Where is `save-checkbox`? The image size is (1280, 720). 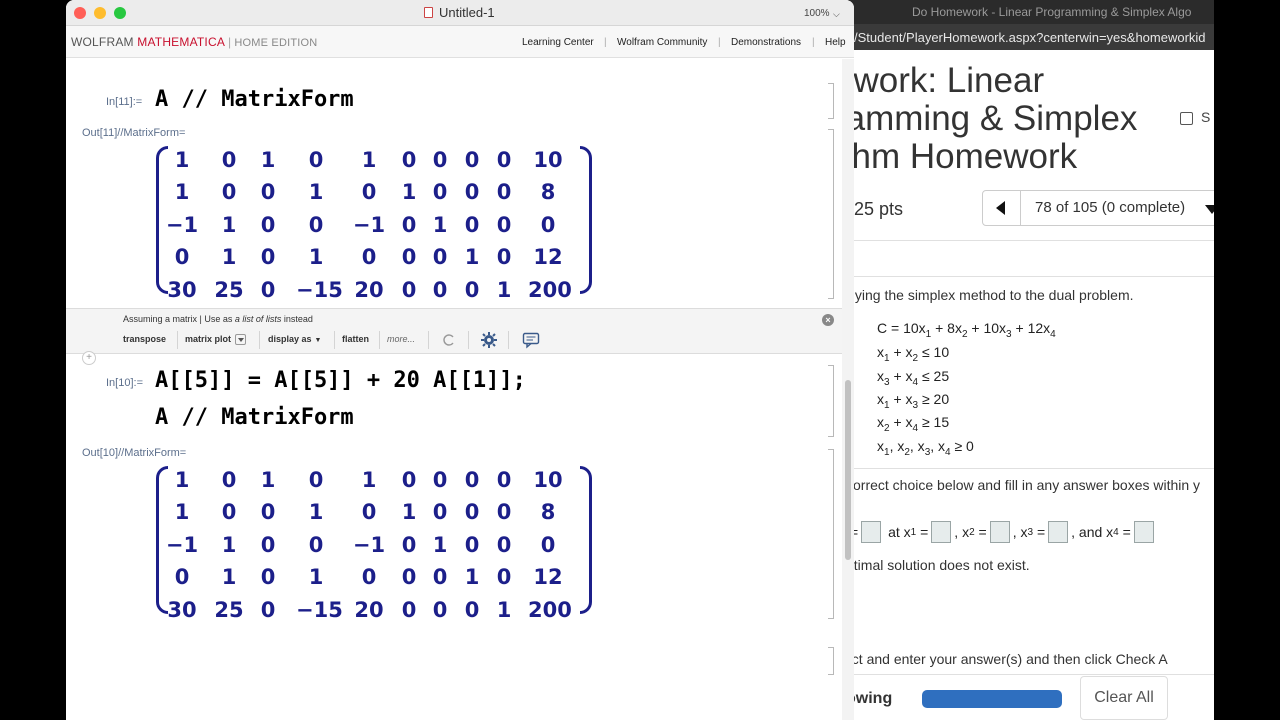 save-checkbox is located at coordinates (1186, 118).